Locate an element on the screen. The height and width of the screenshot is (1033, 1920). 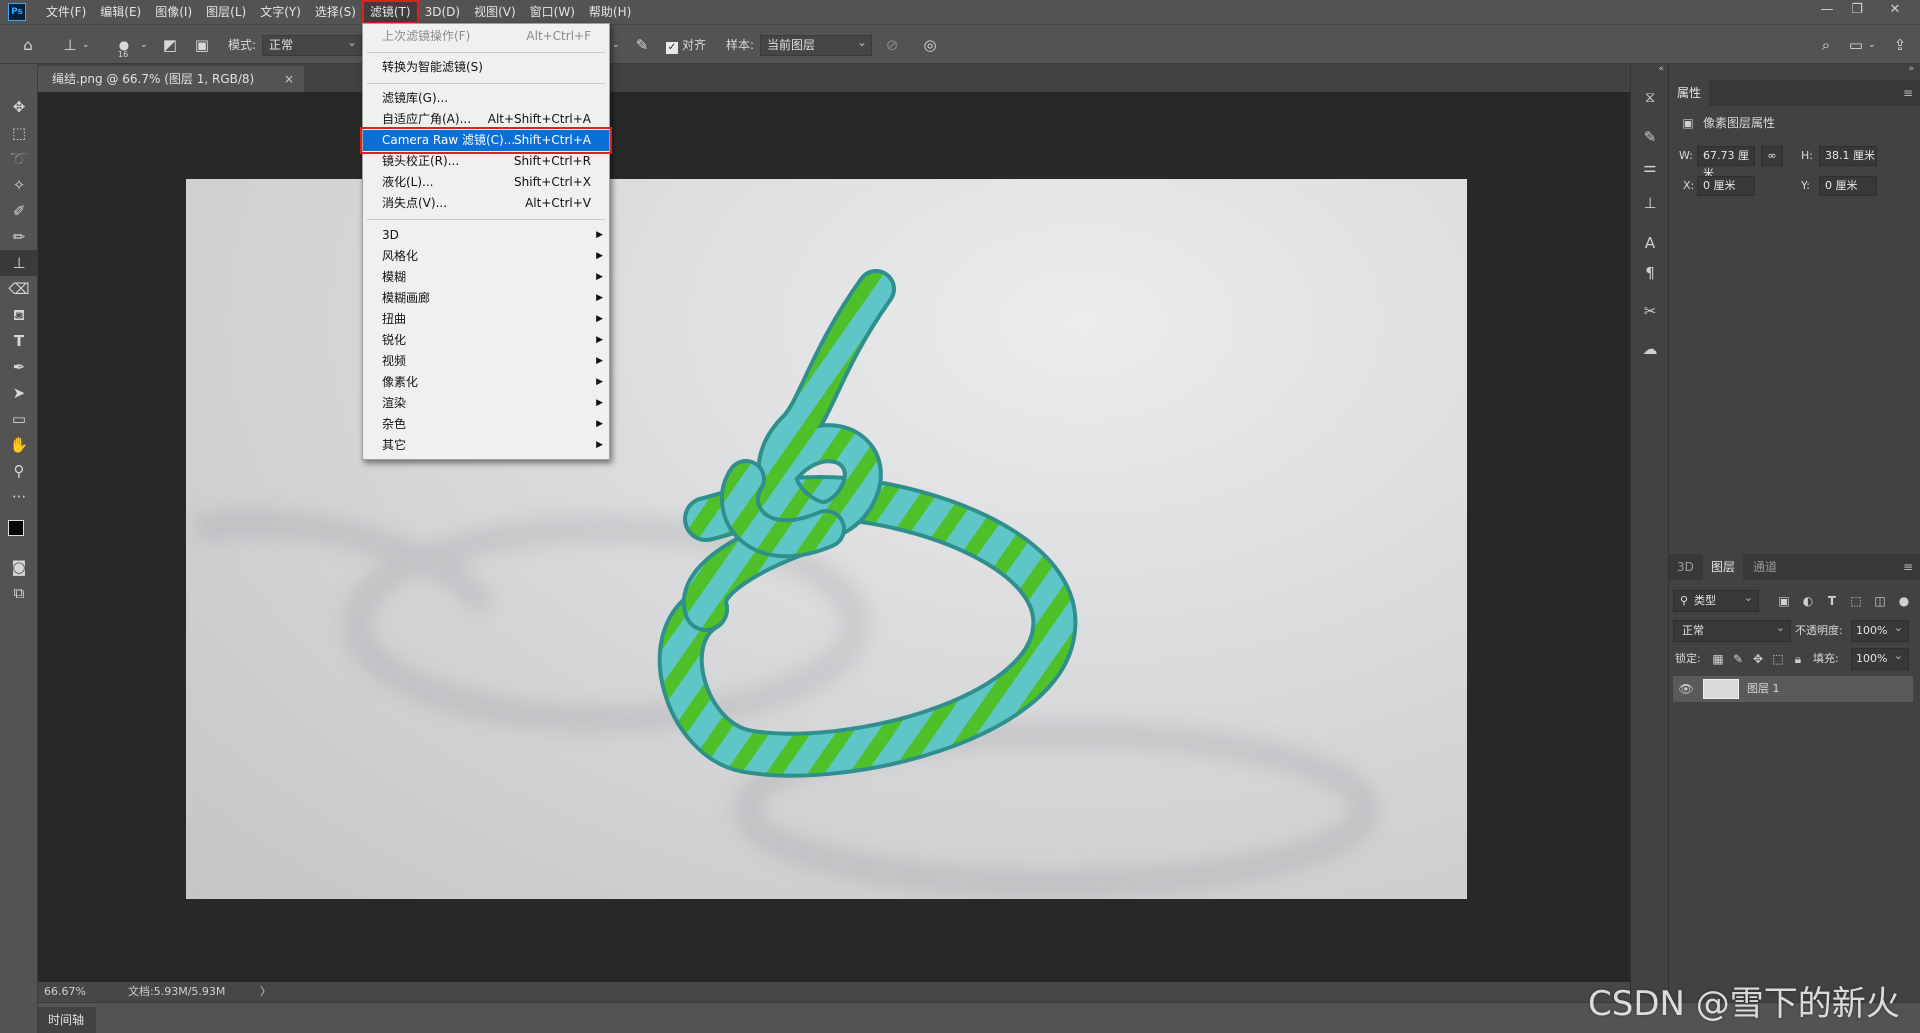
close-window-icon: ✕ is located at coordinates (1895, 11).